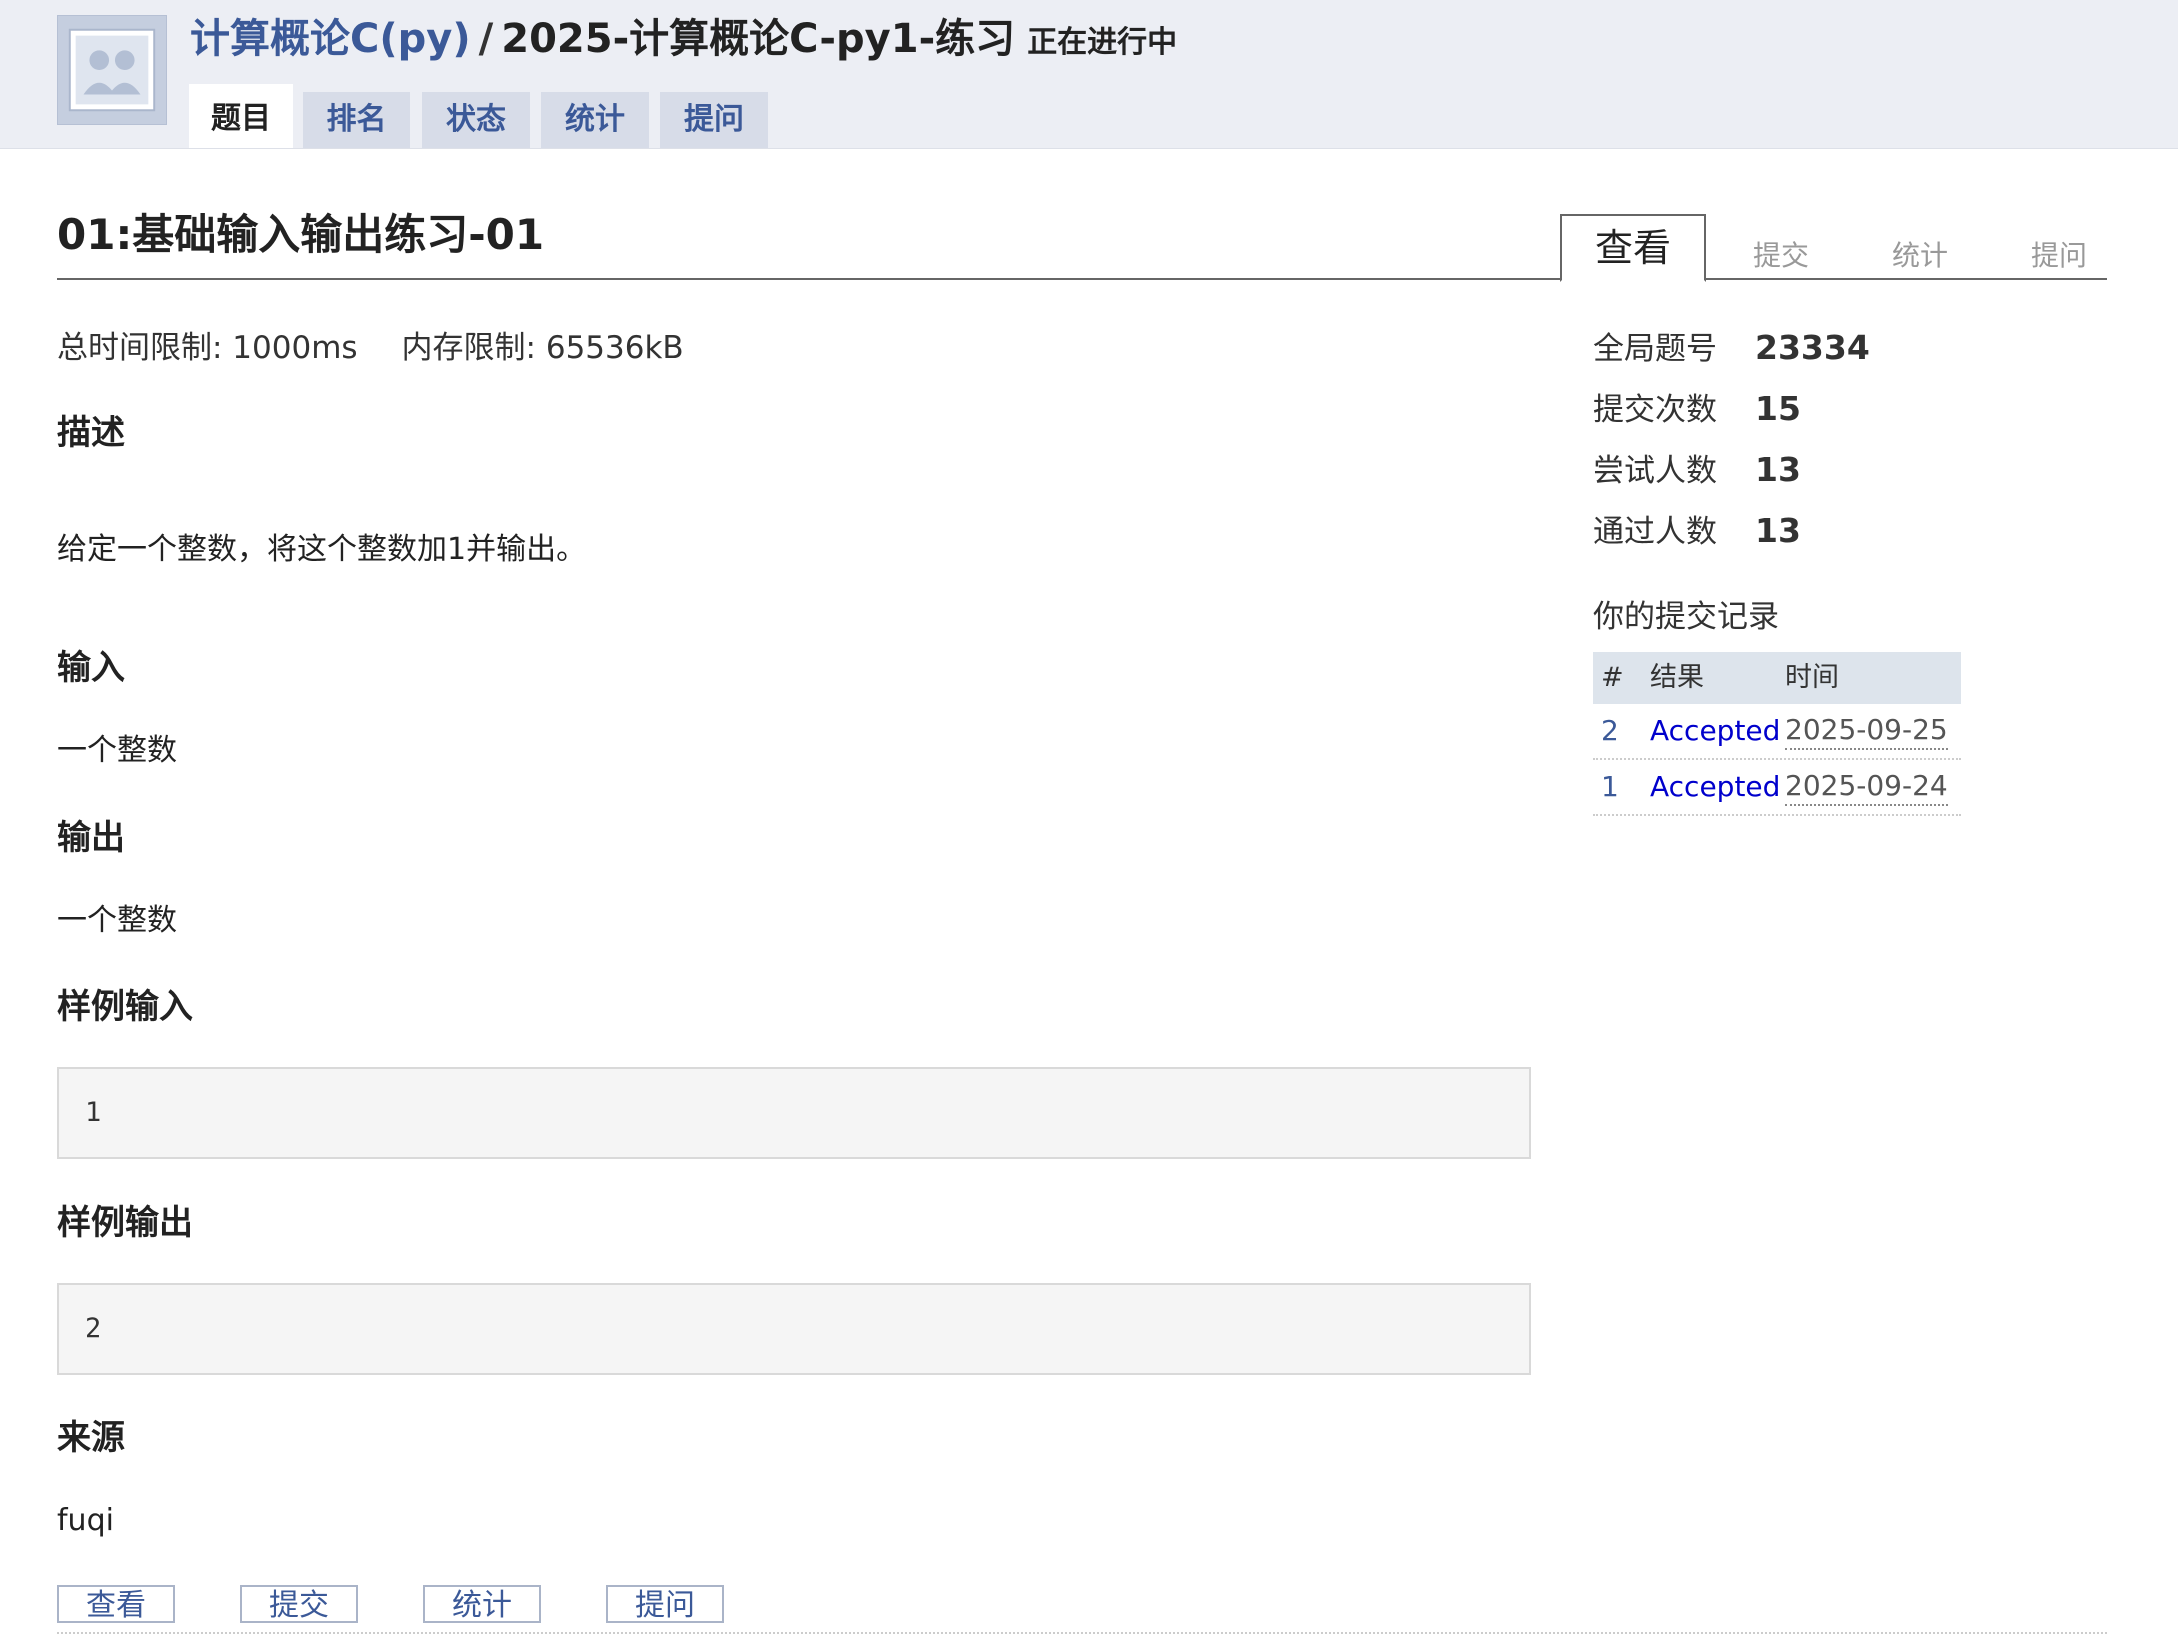 This screenshot has width=2178, height=1642. I want to click on contest-name: 2025-计算概论C-py1-练习, so click(758, 39).